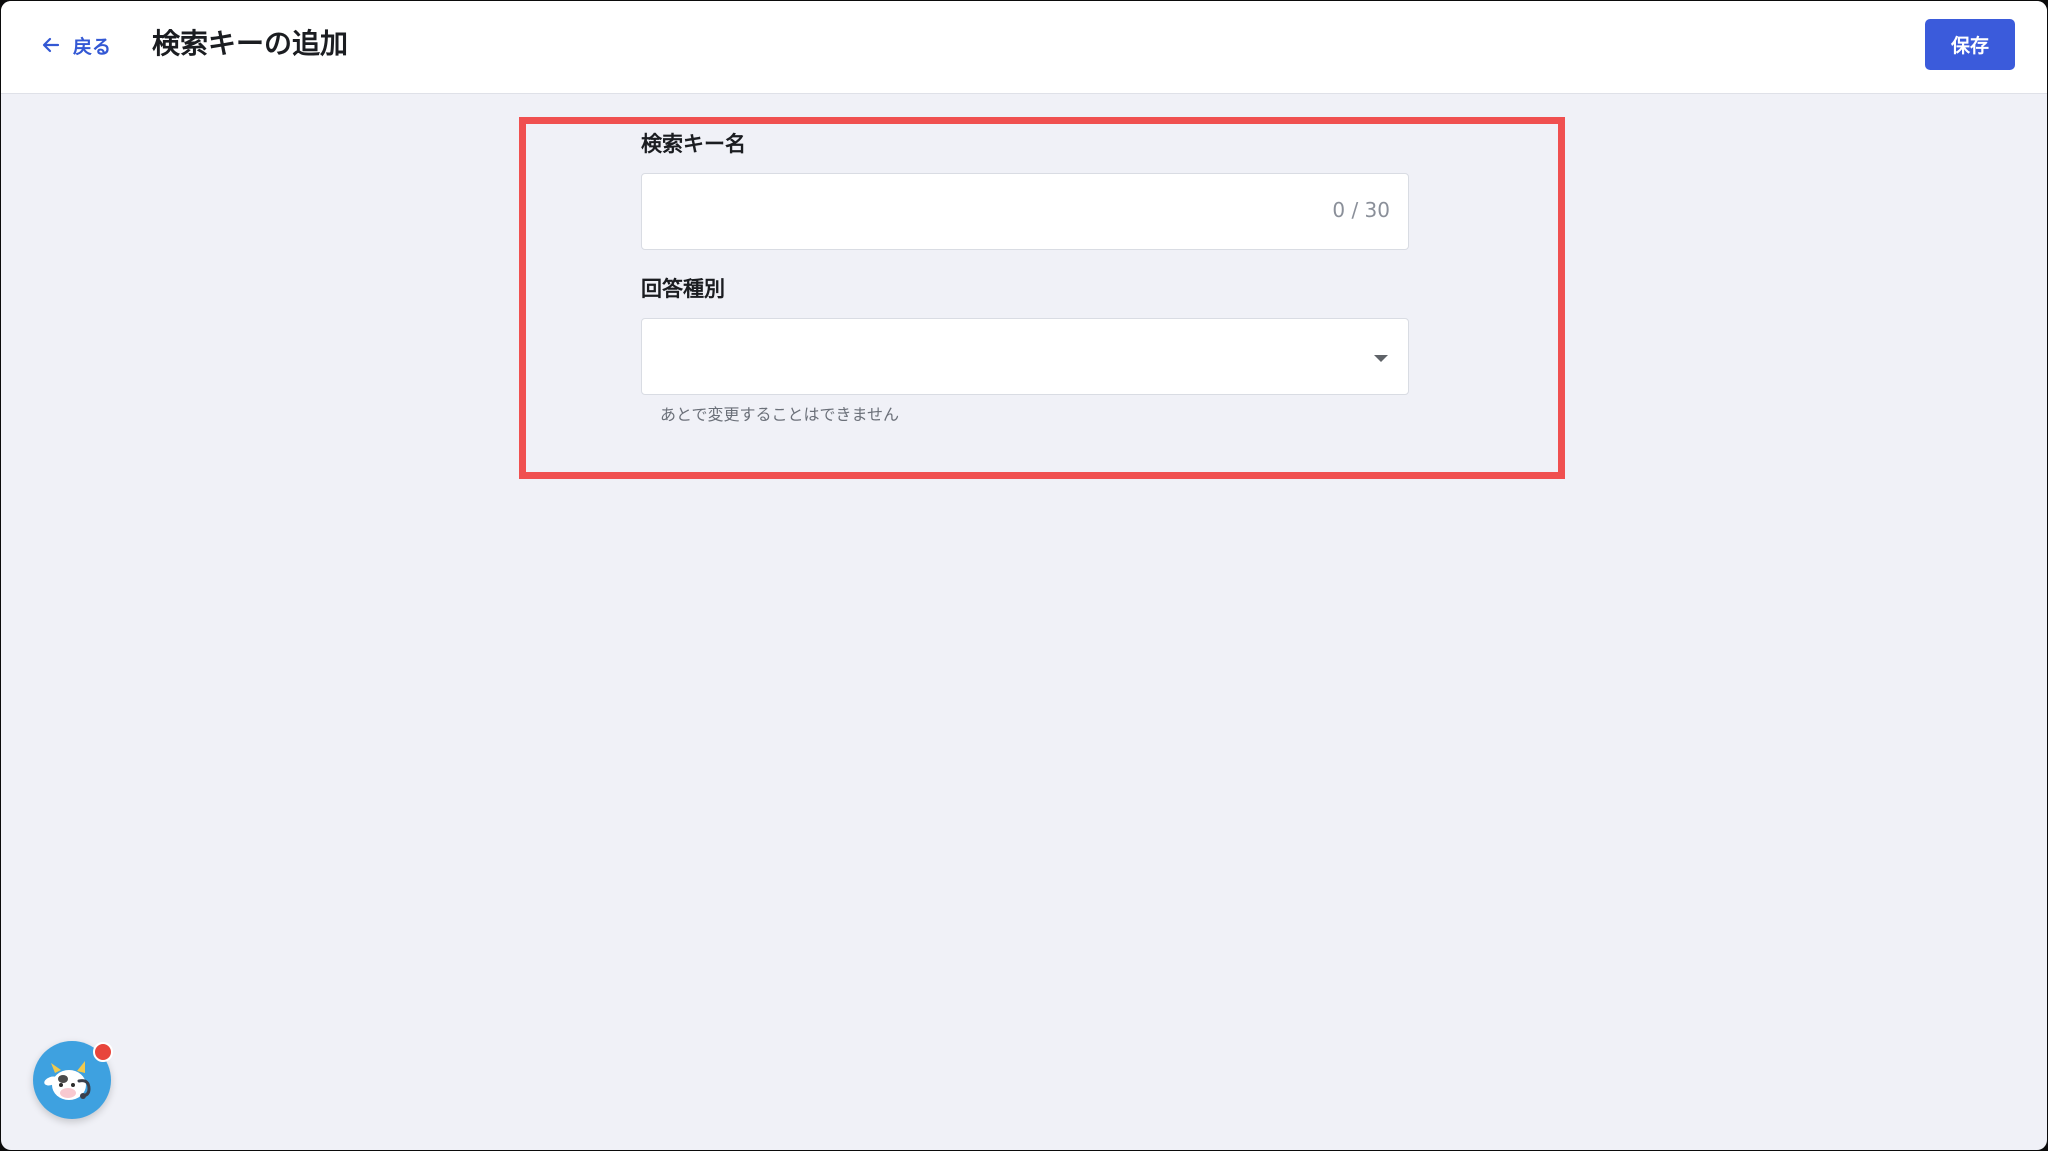  Describe the element at coordinates (1361, 210) in the screenshot. I see `character-counter: 0 / 30` at that location.